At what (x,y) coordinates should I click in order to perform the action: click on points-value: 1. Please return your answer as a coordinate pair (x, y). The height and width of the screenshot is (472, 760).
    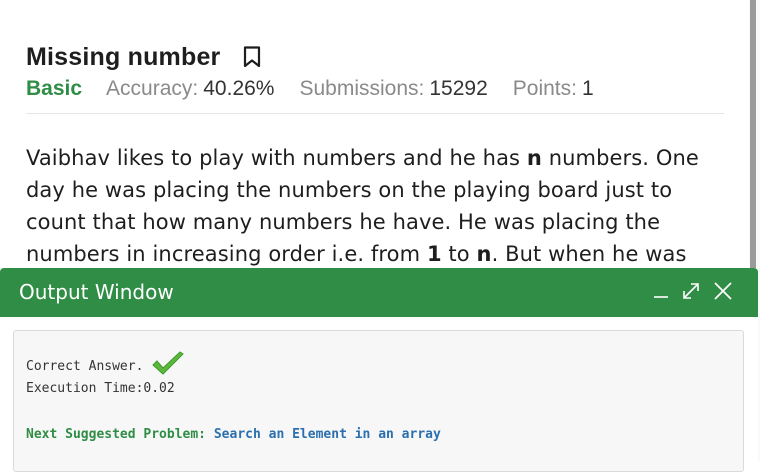
    Looking at the image, I should click on (587, 88).